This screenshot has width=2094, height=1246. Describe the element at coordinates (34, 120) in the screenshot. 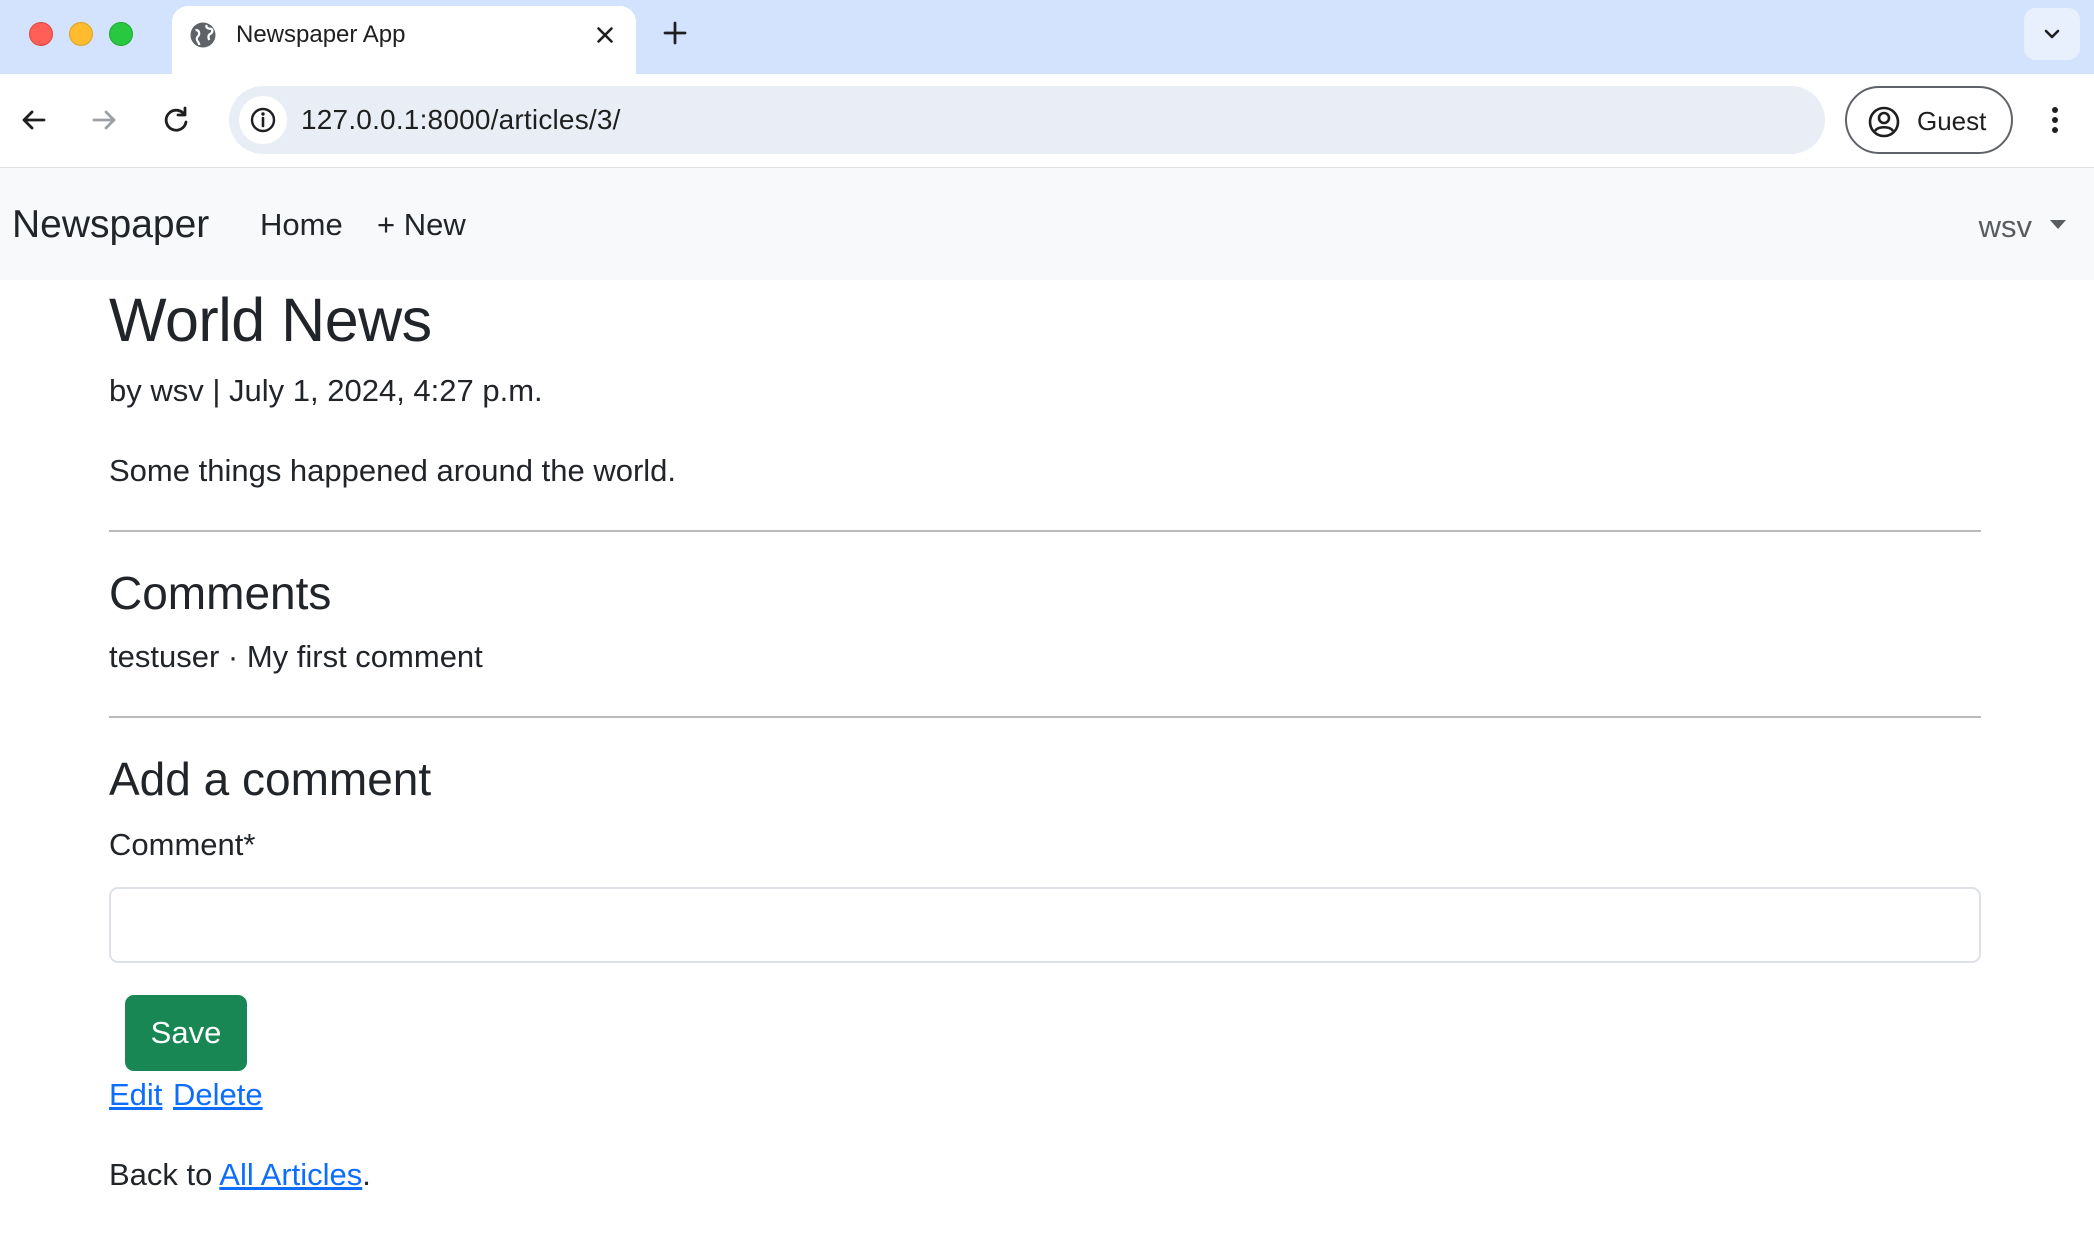

I see `back-arrow-icon` at that location.